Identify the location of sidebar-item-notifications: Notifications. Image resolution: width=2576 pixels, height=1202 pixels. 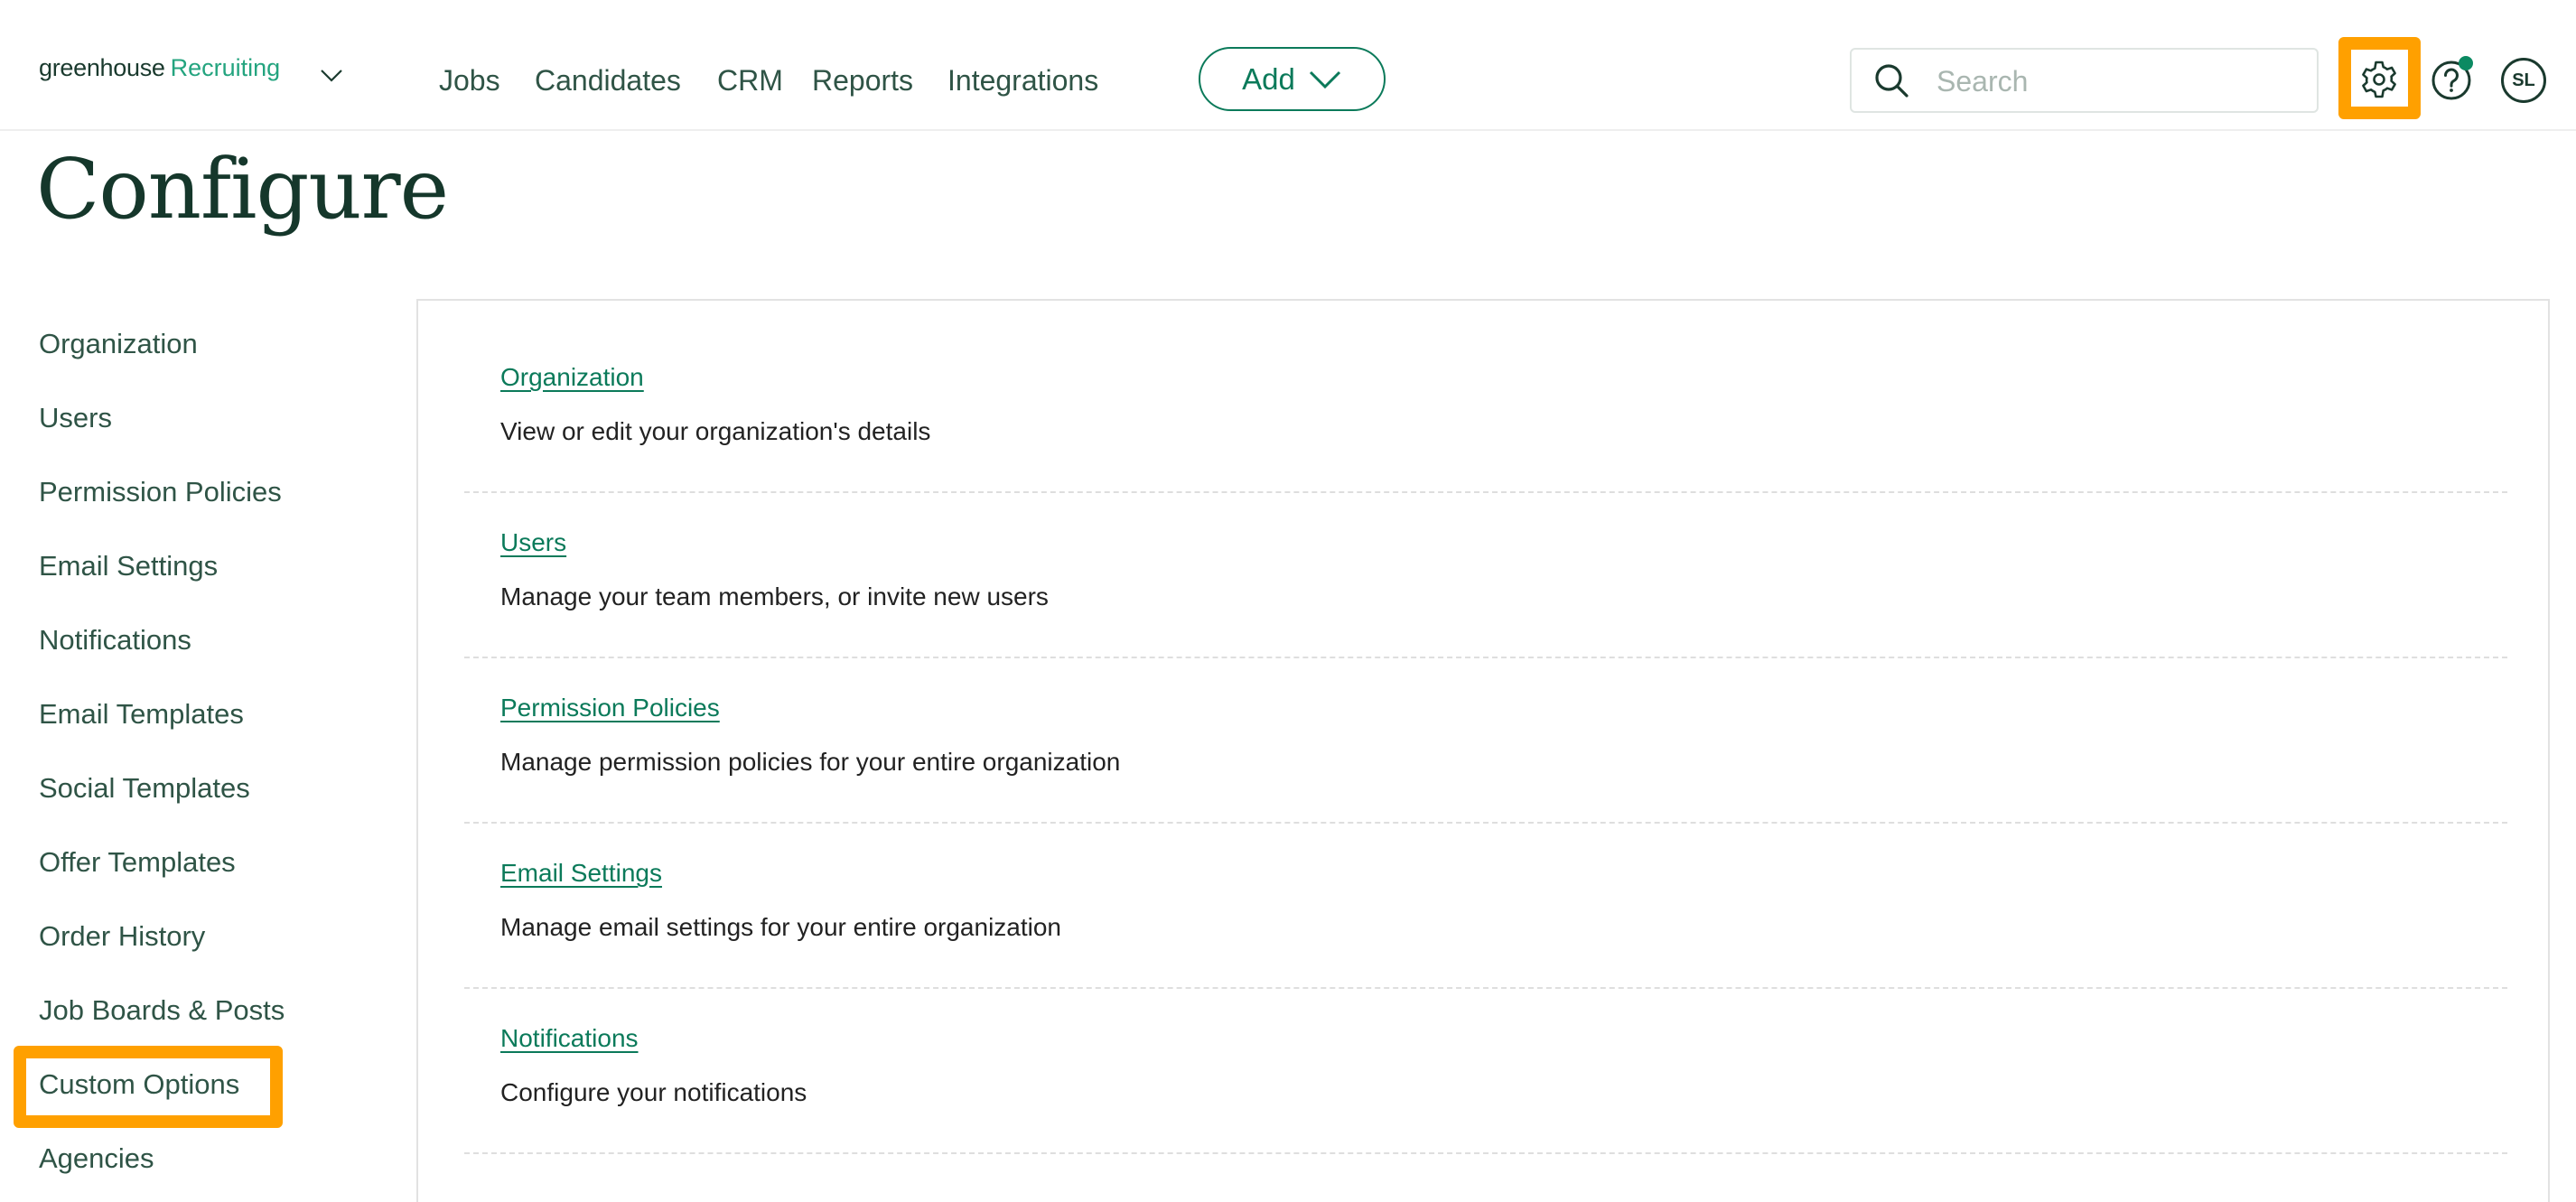
(115, 640).